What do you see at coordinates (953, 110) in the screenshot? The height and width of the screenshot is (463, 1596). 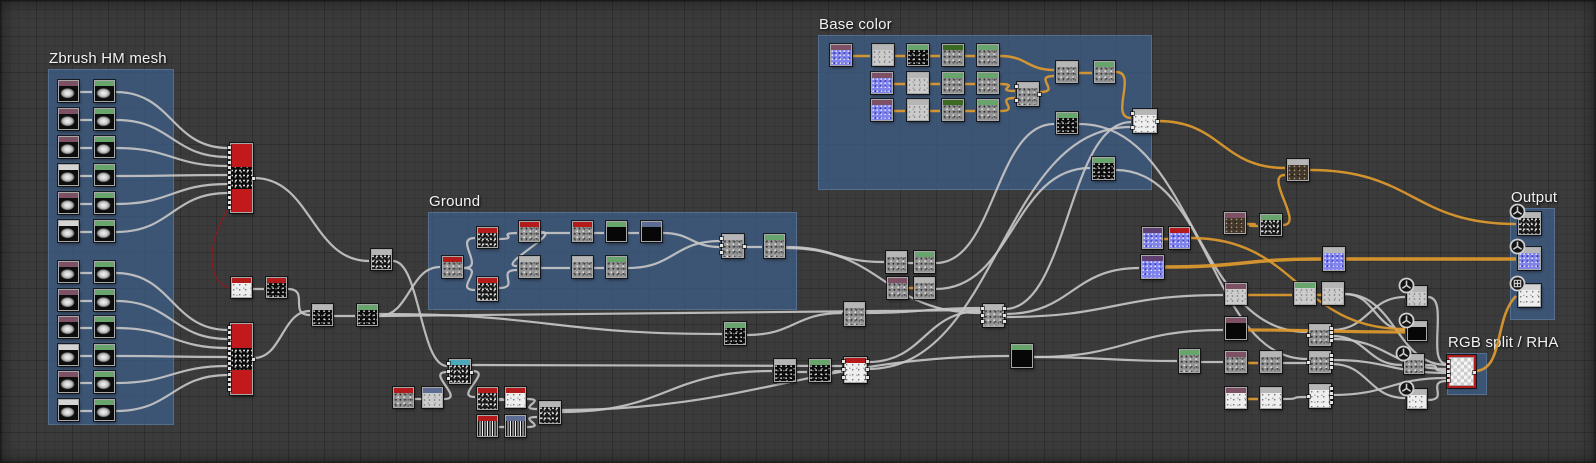 I see `node-b12` at bounding box center [953, 110].